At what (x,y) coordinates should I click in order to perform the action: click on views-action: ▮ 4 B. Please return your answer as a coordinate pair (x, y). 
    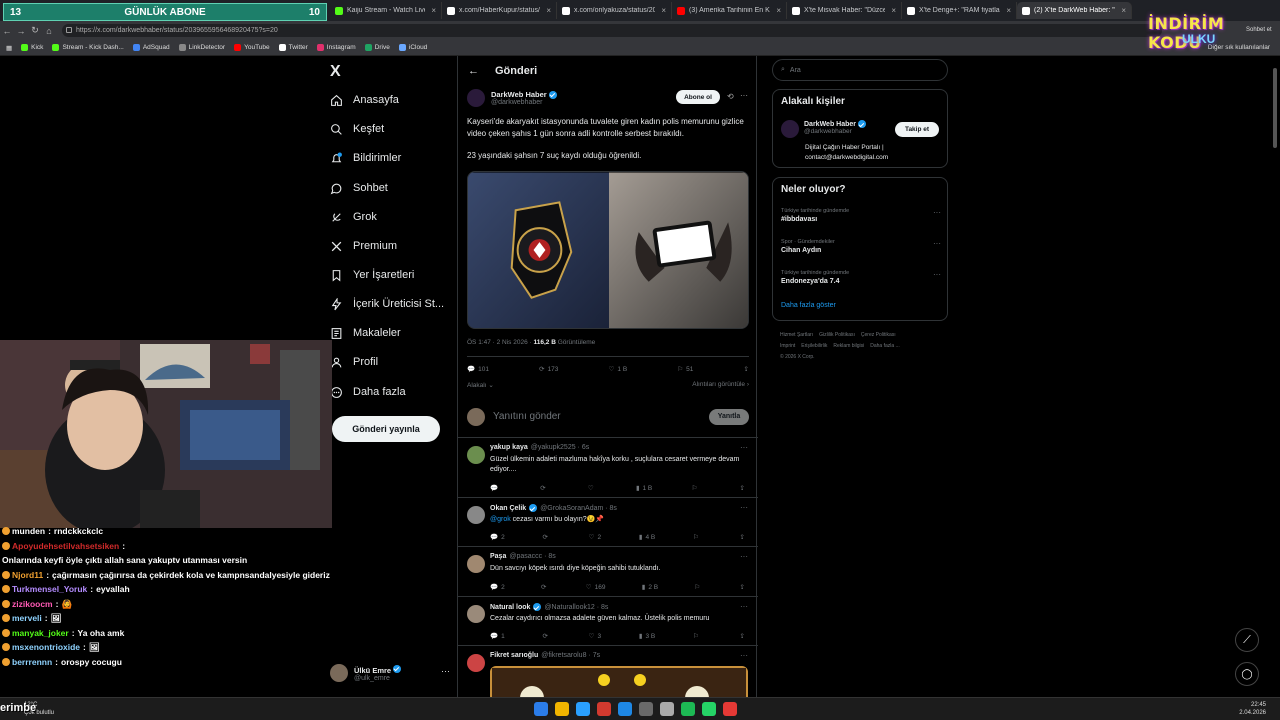
    Looking at the image, I should click on (647, 537).